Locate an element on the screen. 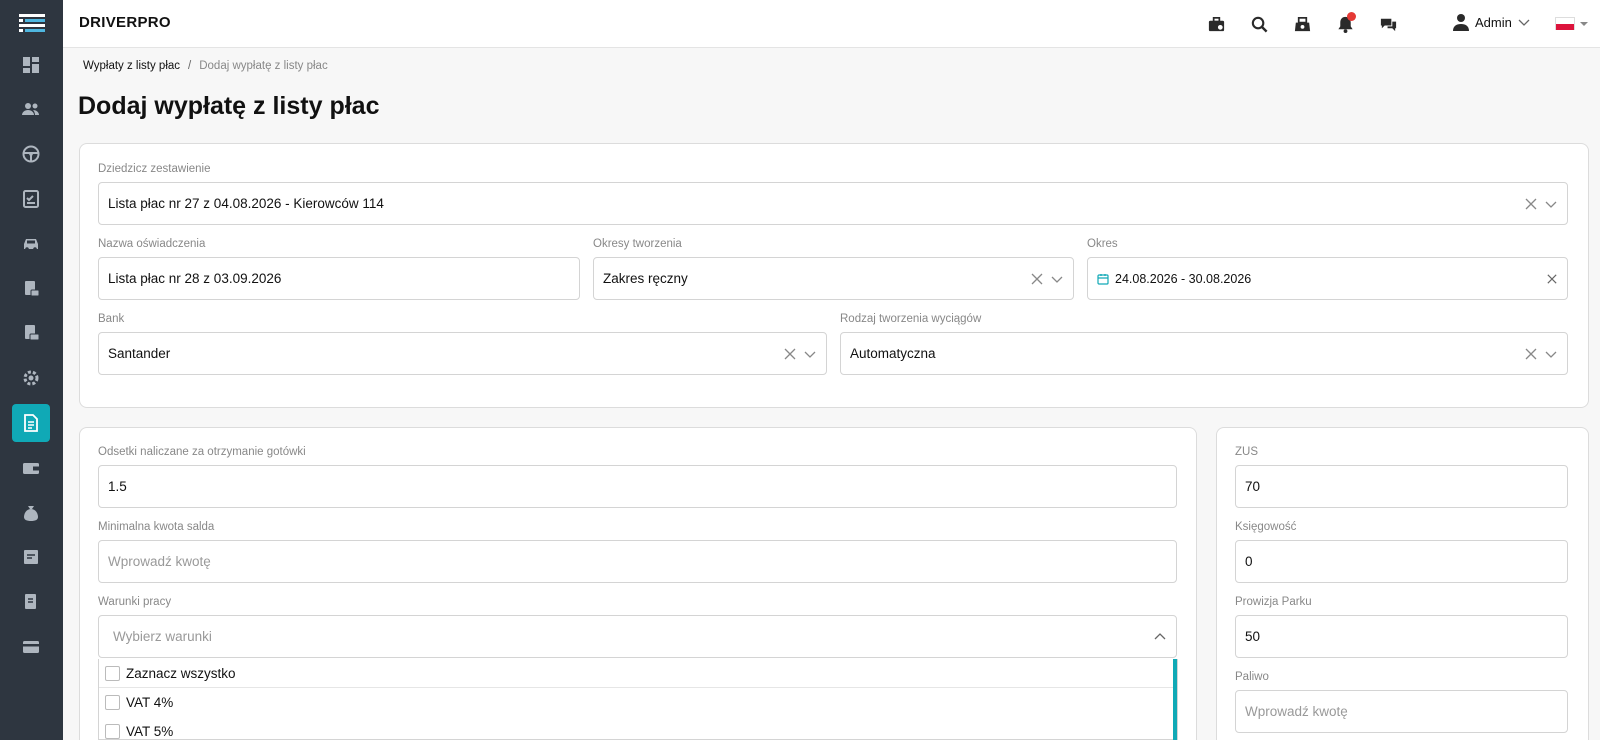 The width and height of the screenshot is (1600, 740). briefcase-button is located at coordinates (1216, 24).